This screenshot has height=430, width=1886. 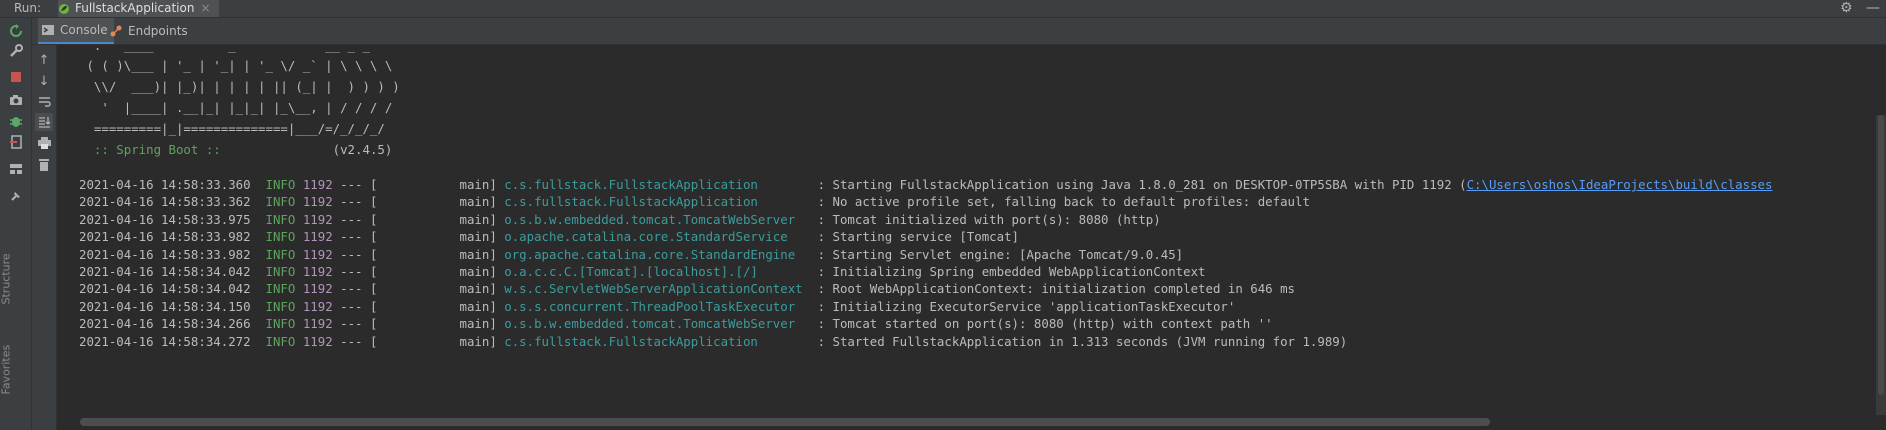 I want to click on log-timestamp: 2021-04-16 14:58:34.150, so click(x=165, y=306).